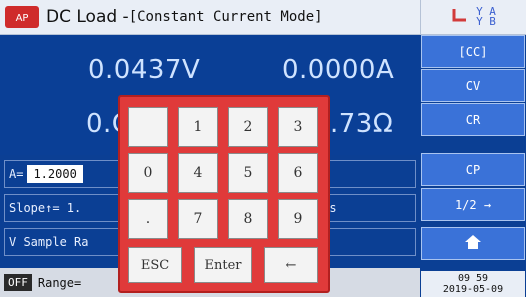 This screenshot has height=297, width=526. I want to click on current-reading: 0.0000A, so click(338, 70).